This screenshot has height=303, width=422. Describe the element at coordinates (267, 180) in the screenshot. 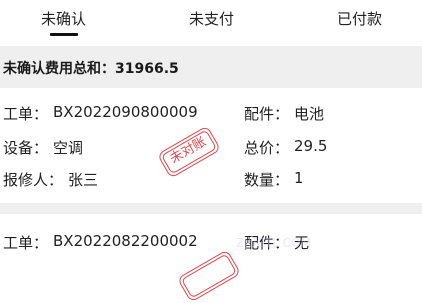

I see `qty-label: 数量：` at that location.